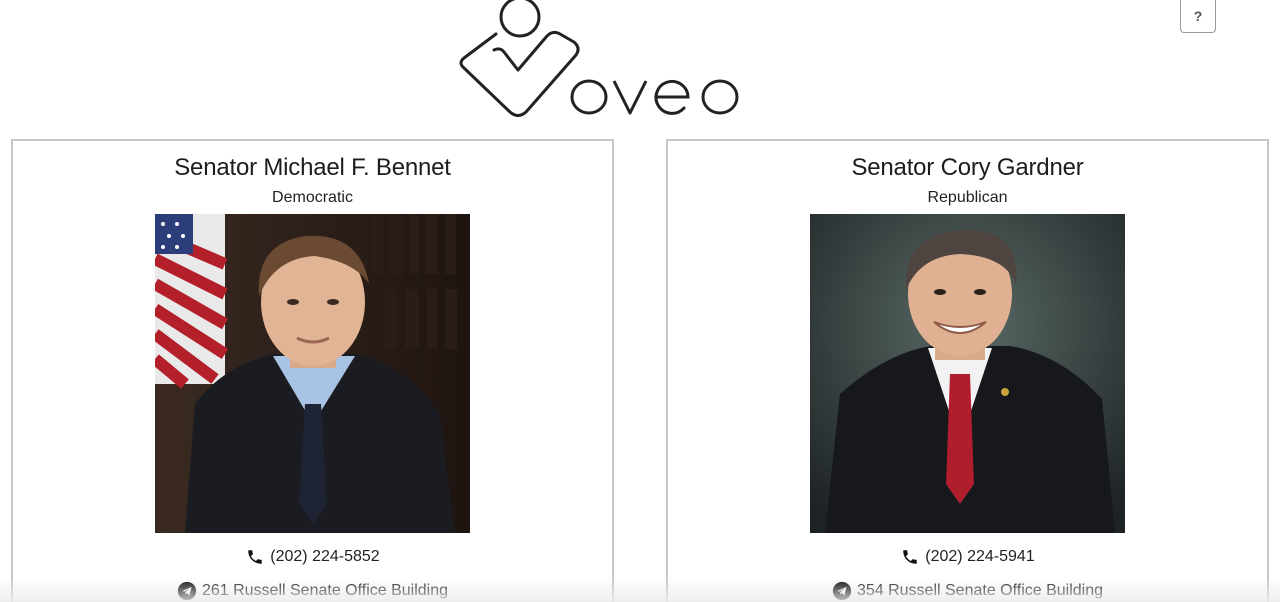 This screenshot has width=1280, height=602. Describe the element at coordinates (599, 58) in the screenshot. I see `voveo-logo-mark` at that location.